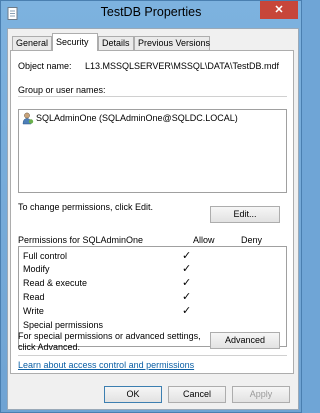  I want to click on table-row: Full control ✓, so click(153, 257).